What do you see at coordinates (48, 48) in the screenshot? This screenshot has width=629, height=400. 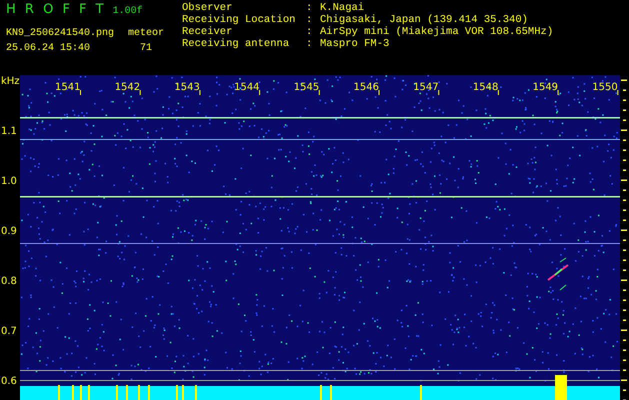 I see `date-time: 25.06.24 15:40` at bounding box center [48, 48].